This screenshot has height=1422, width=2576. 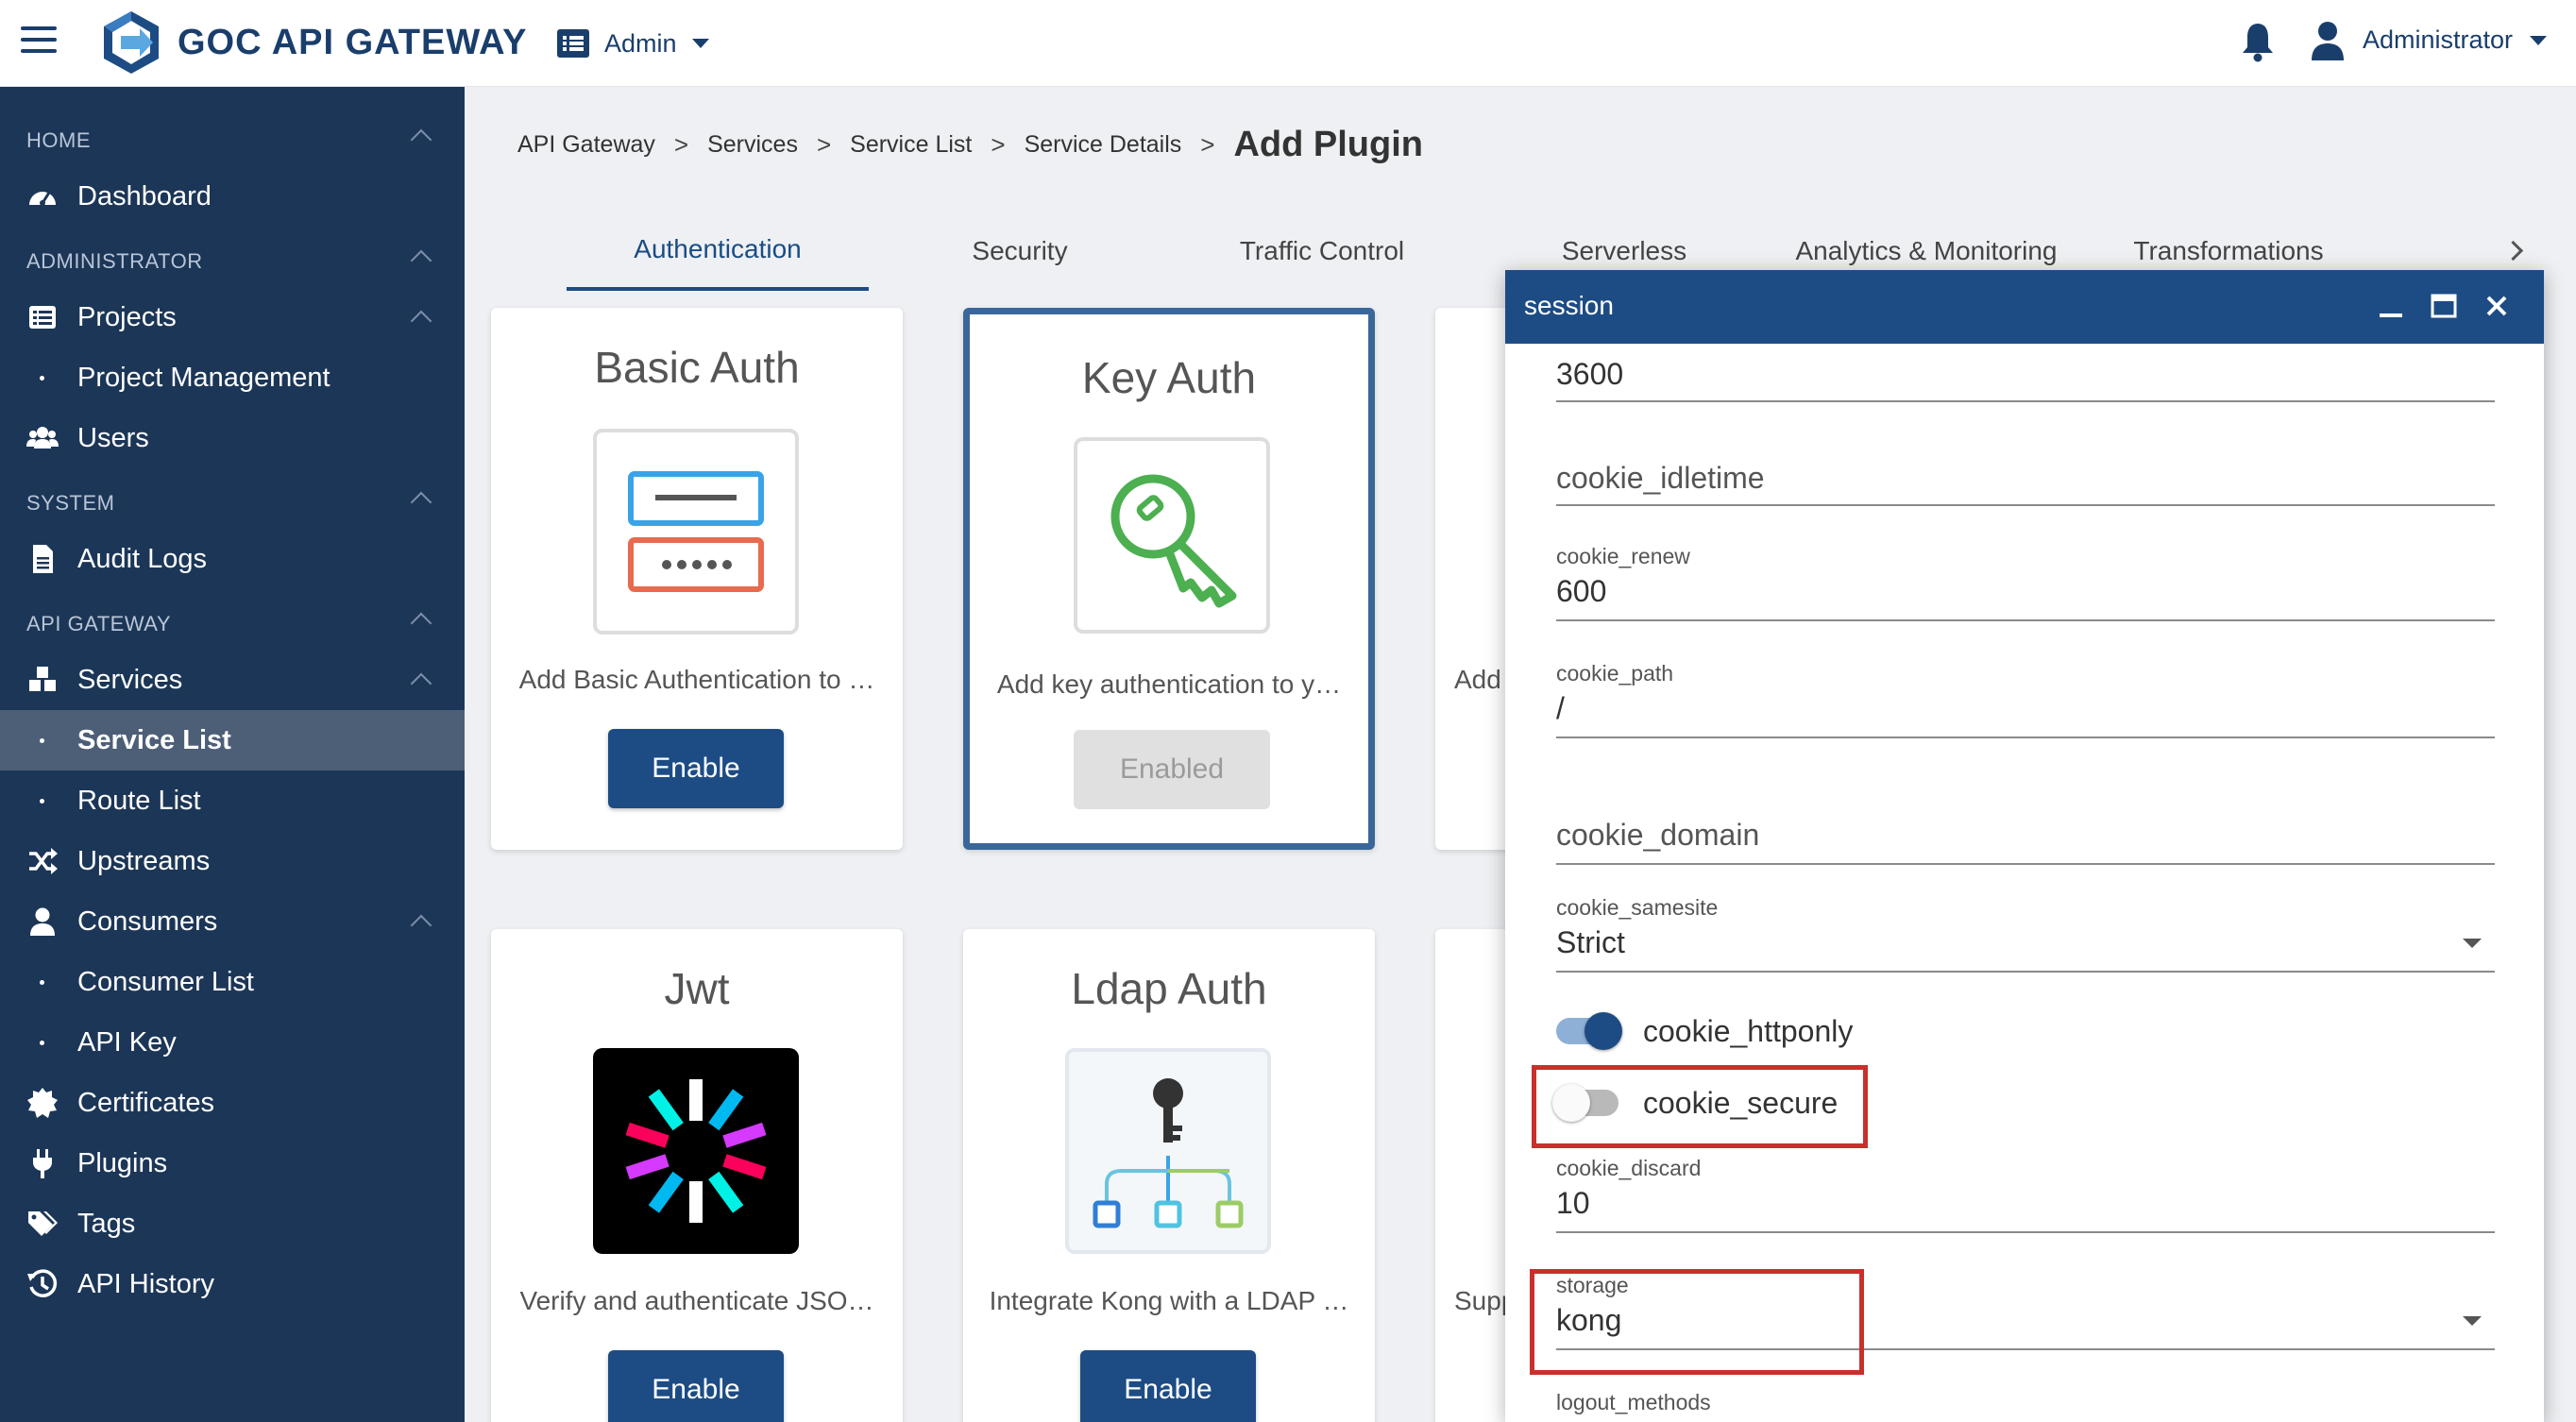 I want to click on sidebar-section-api-gateway: API GATEWAY, so click(x=99, y=623).